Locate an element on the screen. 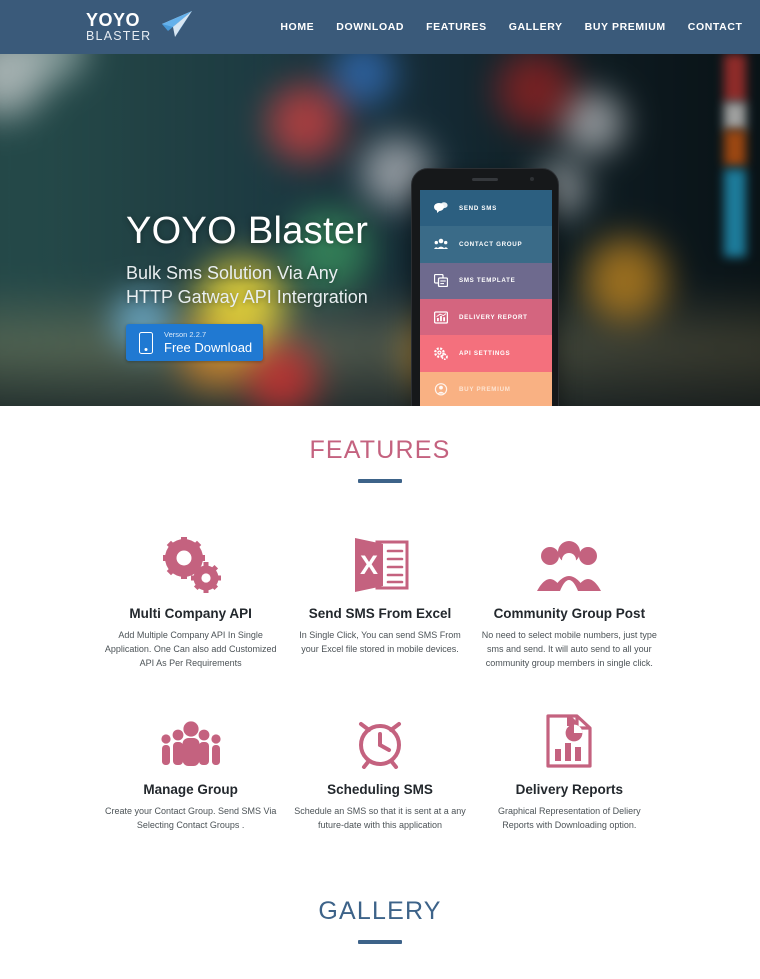 This screenshot has height=979, width=760. svg-text: X is located at coordinates (369, 565).